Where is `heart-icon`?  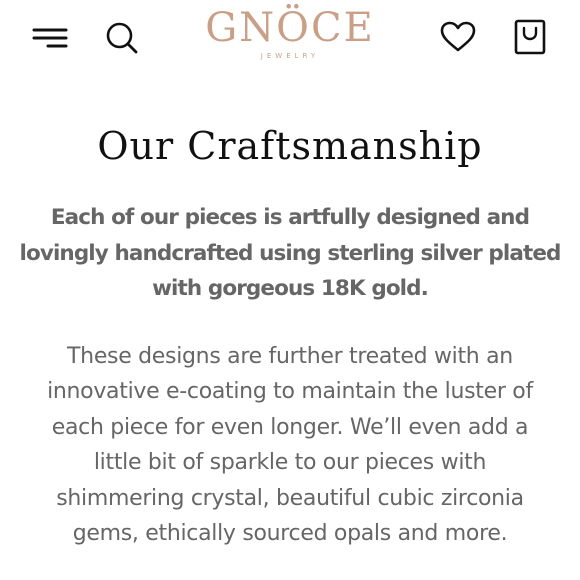 heart-icon is located at coordinates (458, 36).